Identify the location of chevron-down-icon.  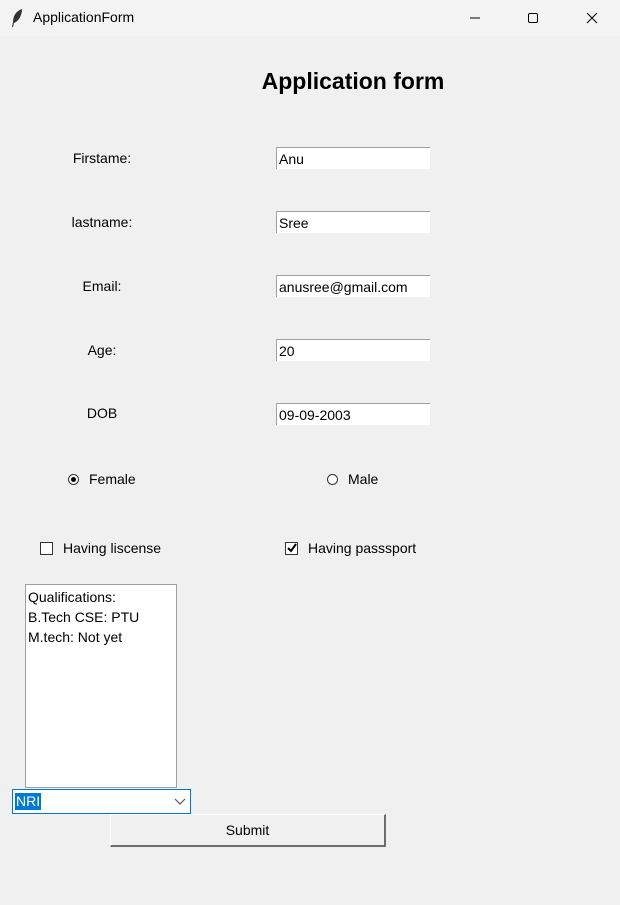
(180, 801).